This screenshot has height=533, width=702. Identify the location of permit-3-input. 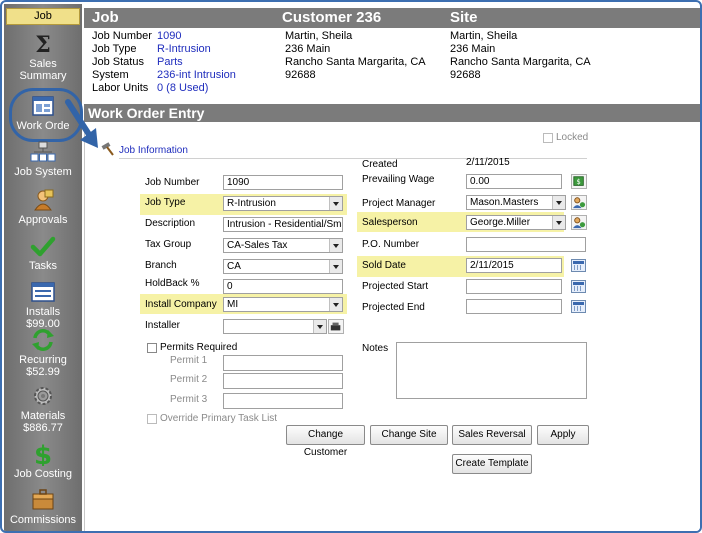
(283, 401).